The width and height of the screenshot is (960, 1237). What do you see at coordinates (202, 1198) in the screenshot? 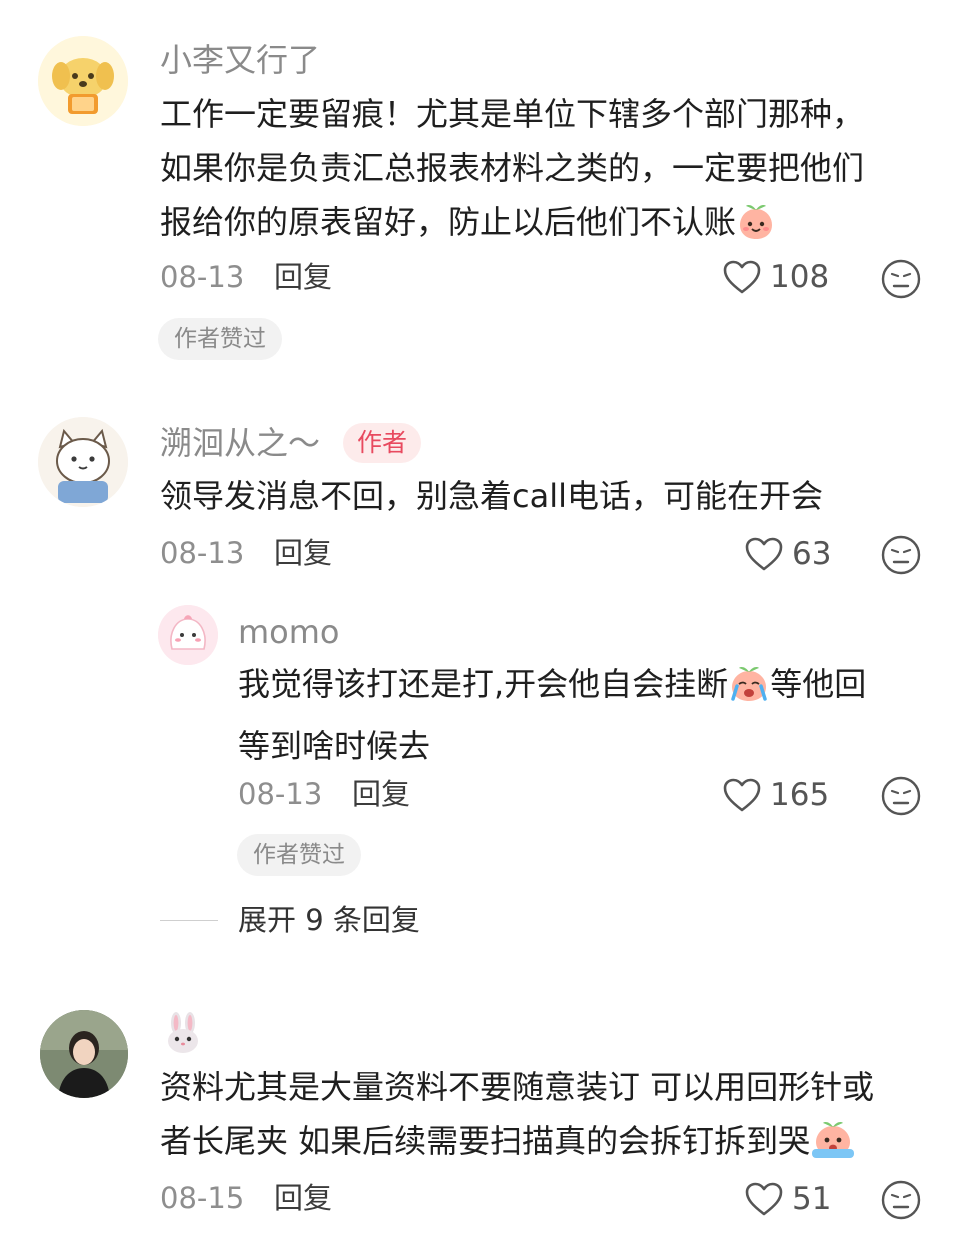
I see `comment-date: 08-15` at bounding box center [202, 1198].